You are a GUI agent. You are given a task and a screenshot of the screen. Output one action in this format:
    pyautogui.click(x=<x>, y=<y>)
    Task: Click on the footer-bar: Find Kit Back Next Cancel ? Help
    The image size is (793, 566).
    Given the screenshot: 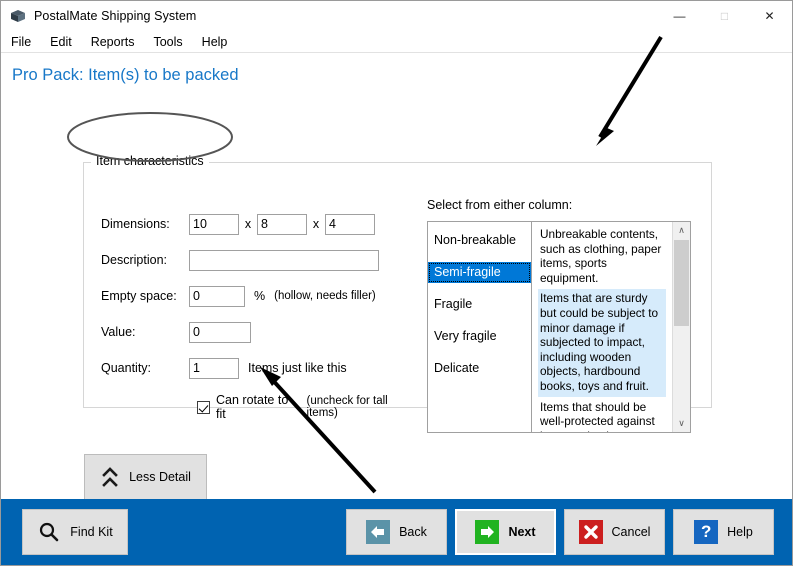 What is the action you would take?
    pyautogui.click(x=396, y=532)
    